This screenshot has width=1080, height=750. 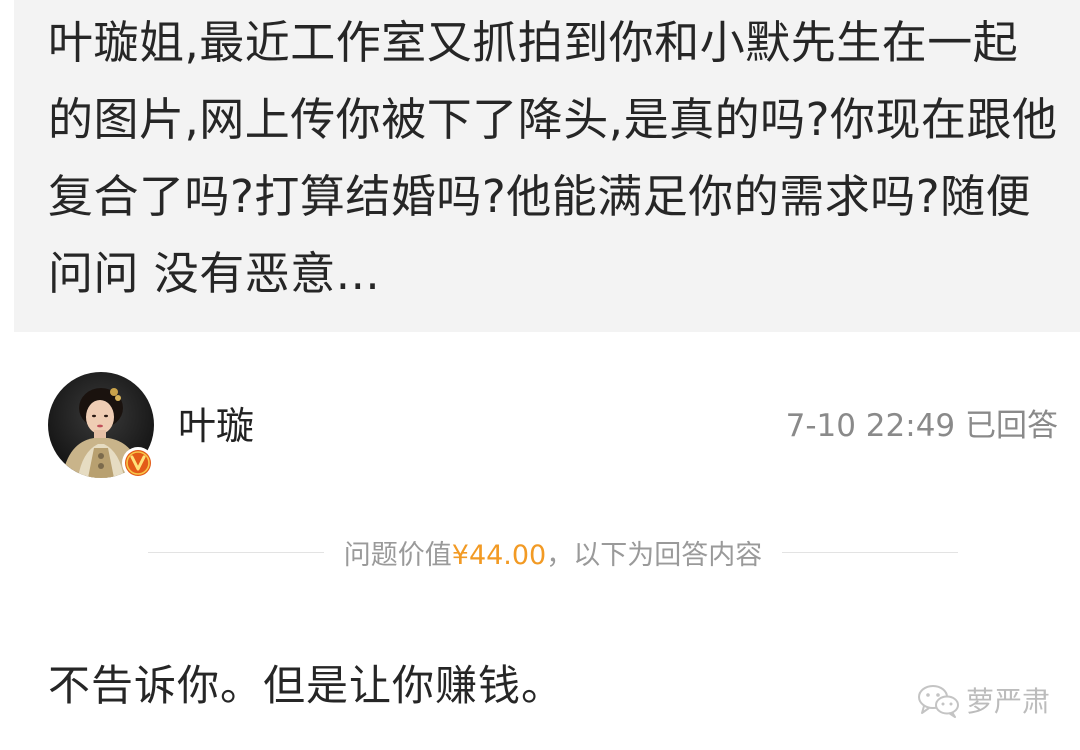 I want to click on answer-header: 叶璇 7-10 22:49 已回答, so click(x=554, y=427).